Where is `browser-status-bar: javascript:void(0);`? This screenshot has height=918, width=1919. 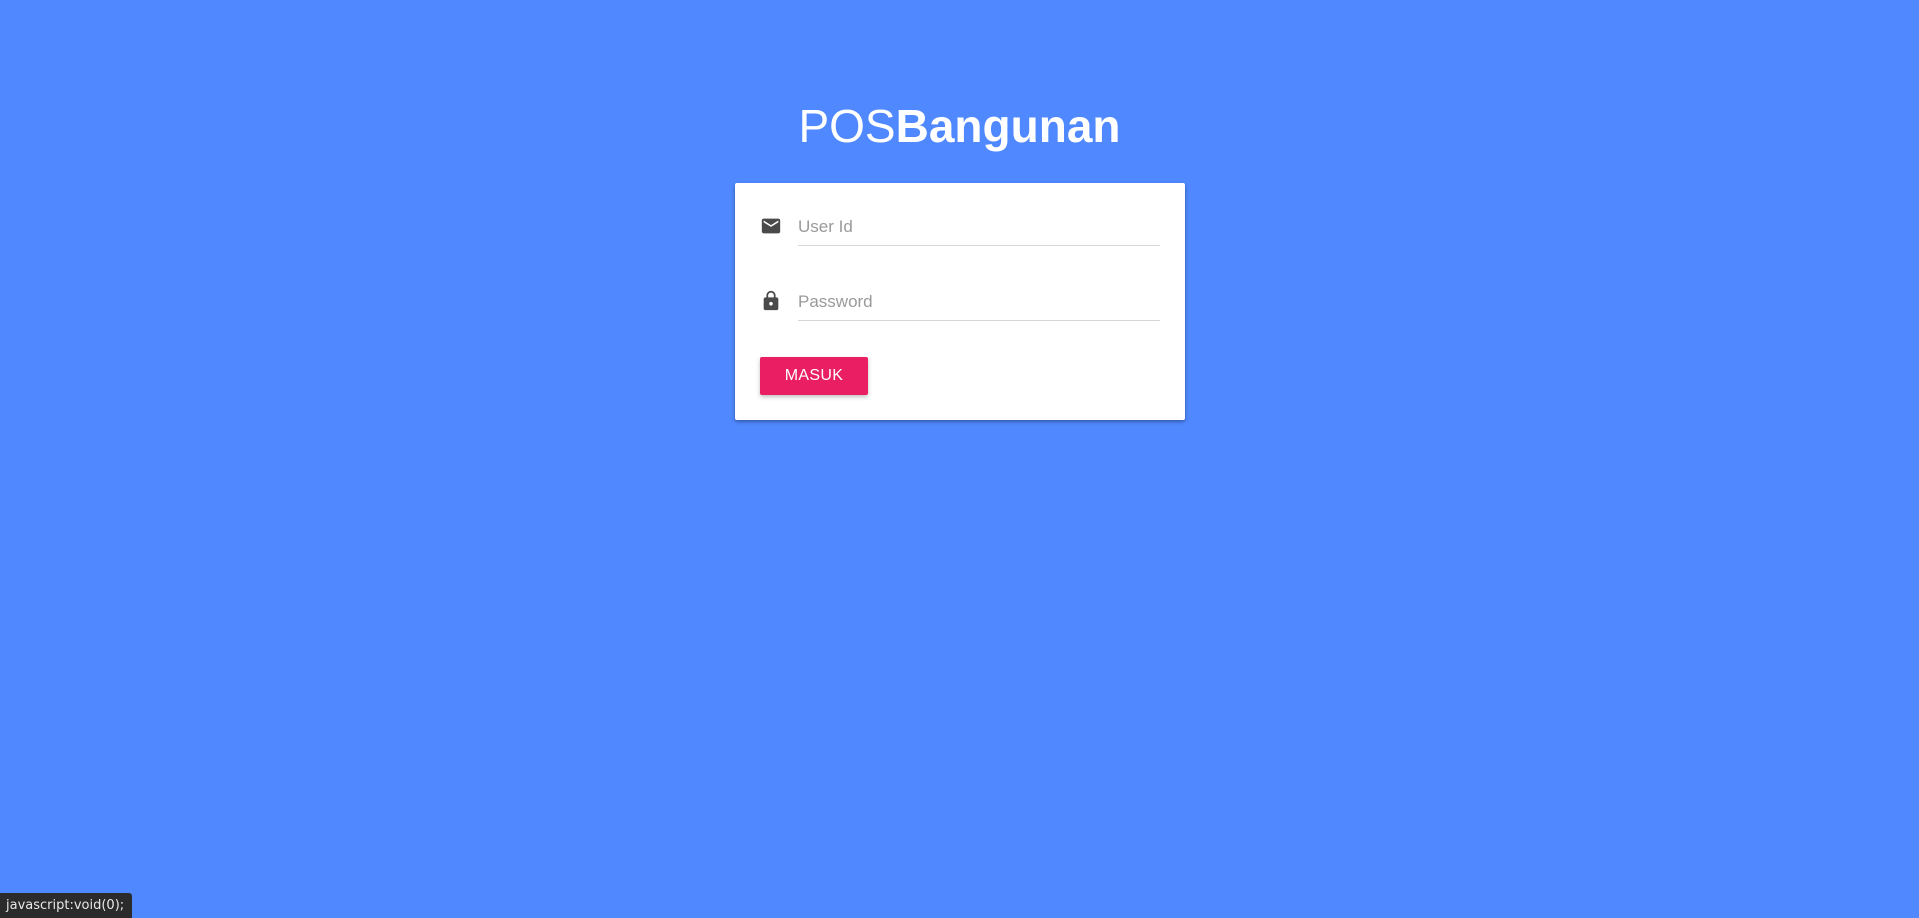
browser-status-bar: javascript:void(0); is located at coordinates (66, 905).